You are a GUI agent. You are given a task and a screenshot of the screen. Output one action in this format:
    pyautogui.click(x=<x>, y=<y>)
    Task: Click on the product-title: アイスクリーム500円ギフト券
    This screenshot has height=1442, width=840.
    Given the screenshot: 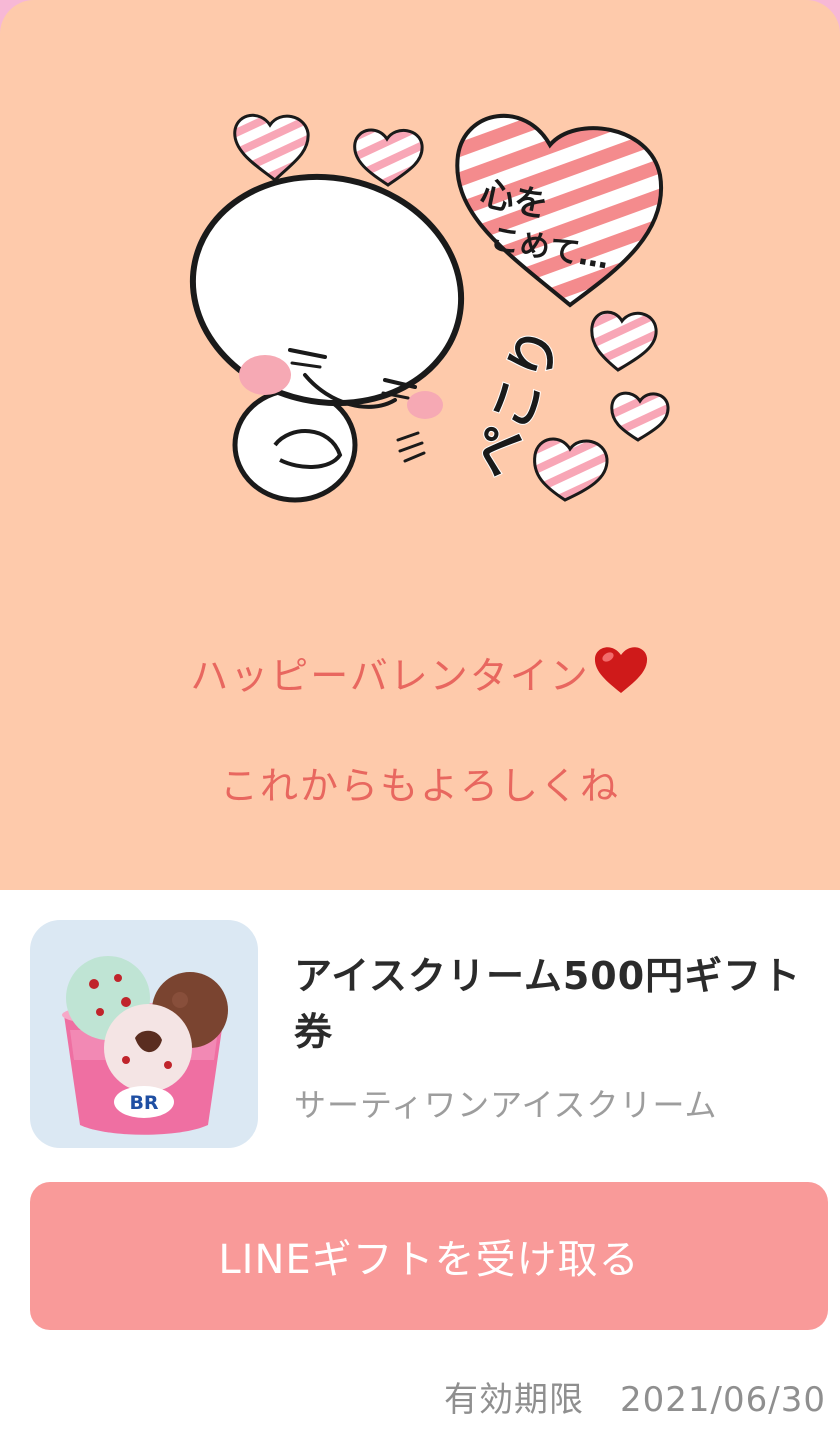 What is the action you would take?
    pyautogui.click(x=548, y=1004)
    